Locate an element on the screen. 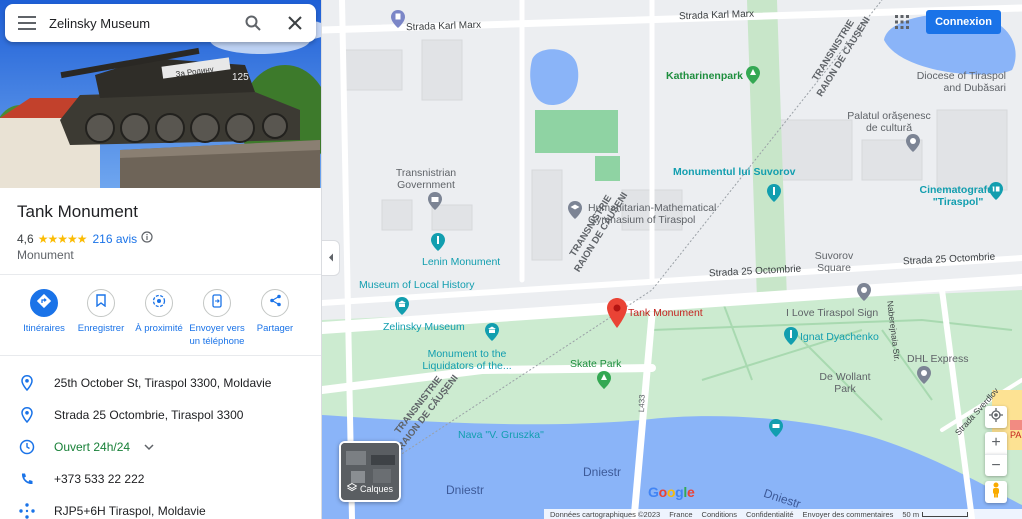 This screenshot has height=519, width=1022. address-text: 25th October St, Tiraspol 3300, Moldavie is located at coordinates (163, 383).